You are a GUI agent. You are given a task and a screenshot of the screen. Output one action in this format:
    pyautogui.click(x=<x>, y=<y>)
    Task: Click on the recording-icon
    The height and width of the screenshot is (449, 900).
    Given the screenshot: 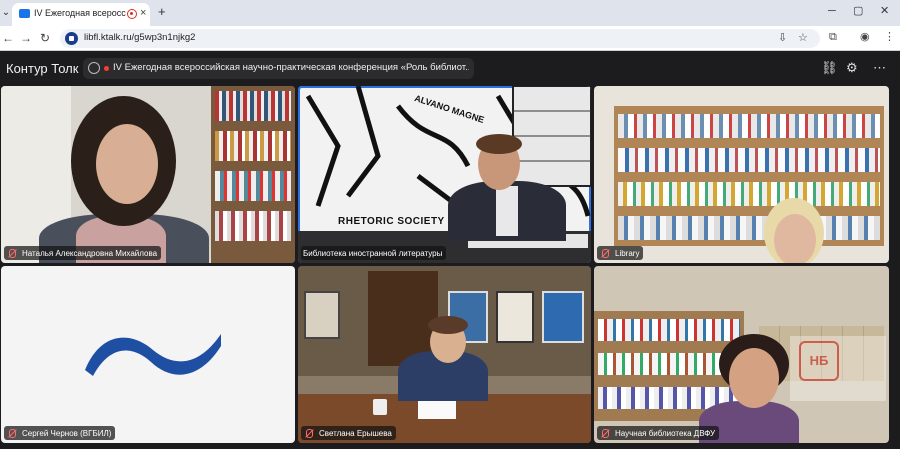 What is the action you would take?
    pyautogui.click(x=132, y=14)
    